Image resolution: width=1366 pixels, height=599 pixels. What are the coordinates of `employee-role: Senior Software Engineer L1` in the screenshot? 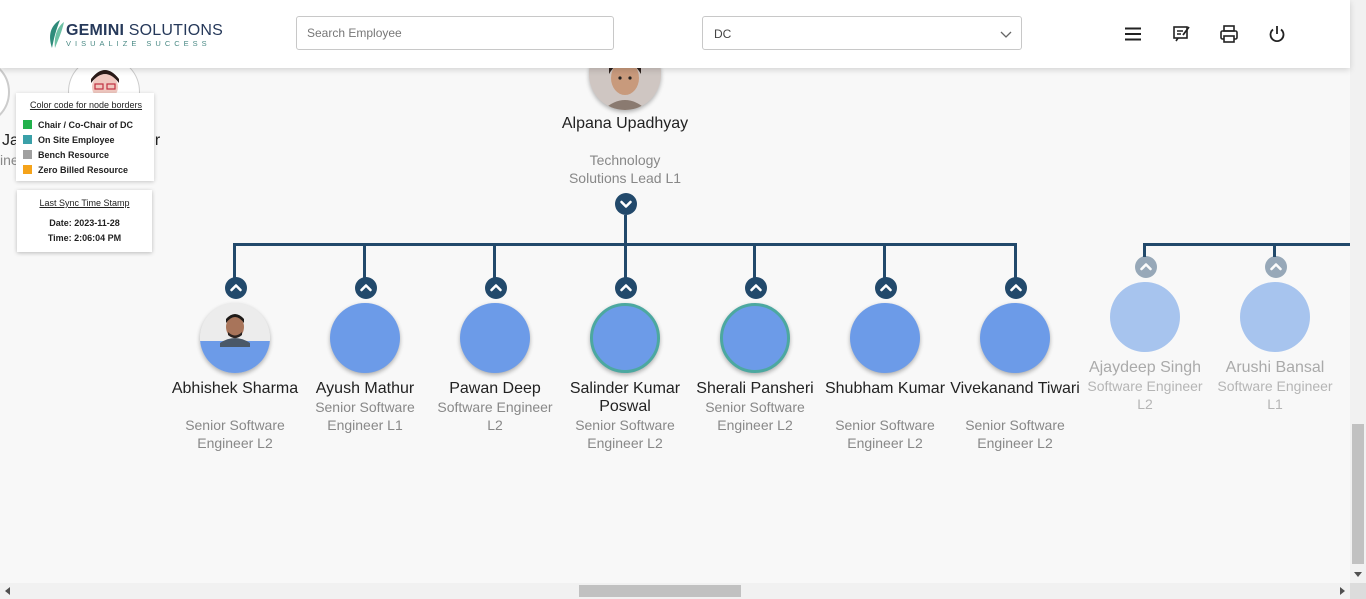 It's located at (365, 416).